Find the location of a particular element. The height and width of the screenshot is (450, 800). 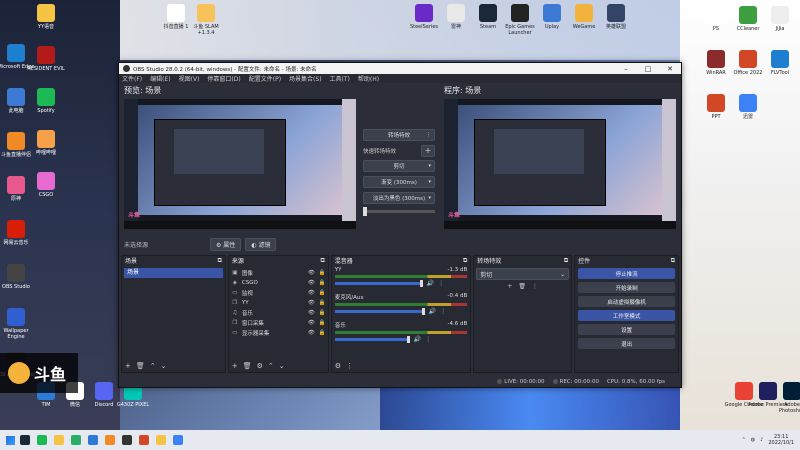

desktop-icon: JiJia is located at coordinates (780, 19).